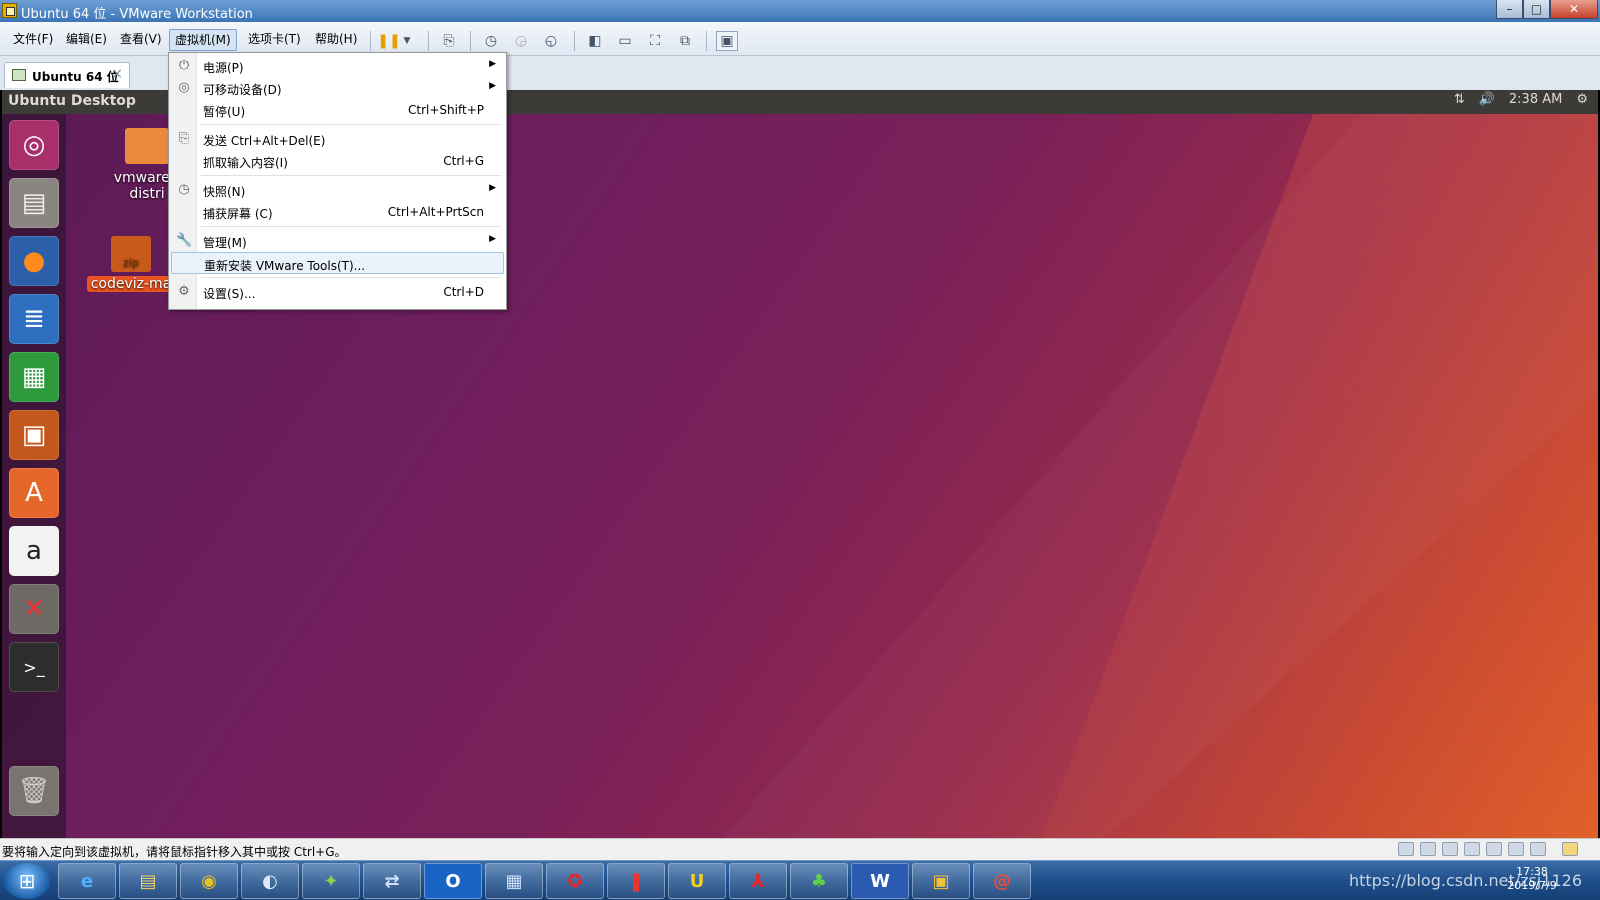 This screenshot has width=1600, height=900. I want to click on menu-item-label: 发送 Ctrl+Alt+Del(E), so click(264, 141).